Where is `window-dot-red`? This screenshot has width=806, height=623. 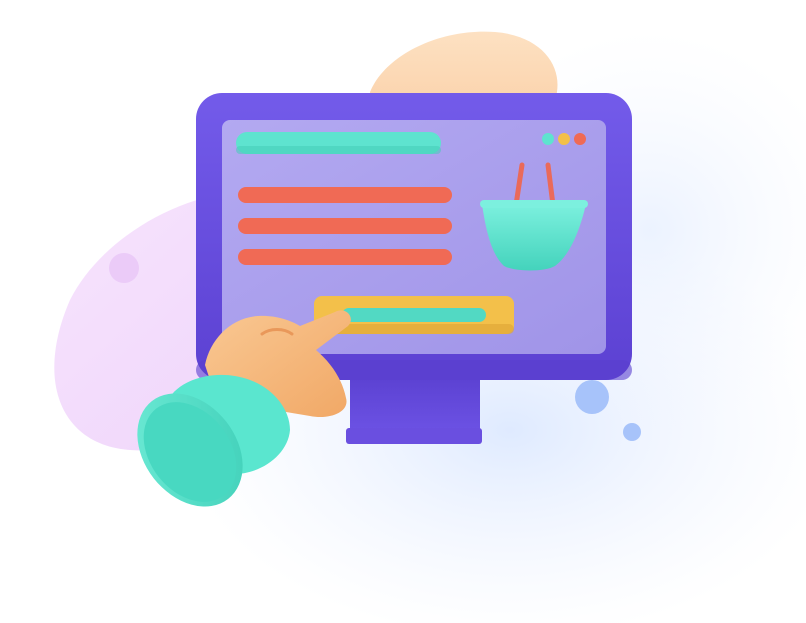
window-dot-red is located at coordinates (580, 139).